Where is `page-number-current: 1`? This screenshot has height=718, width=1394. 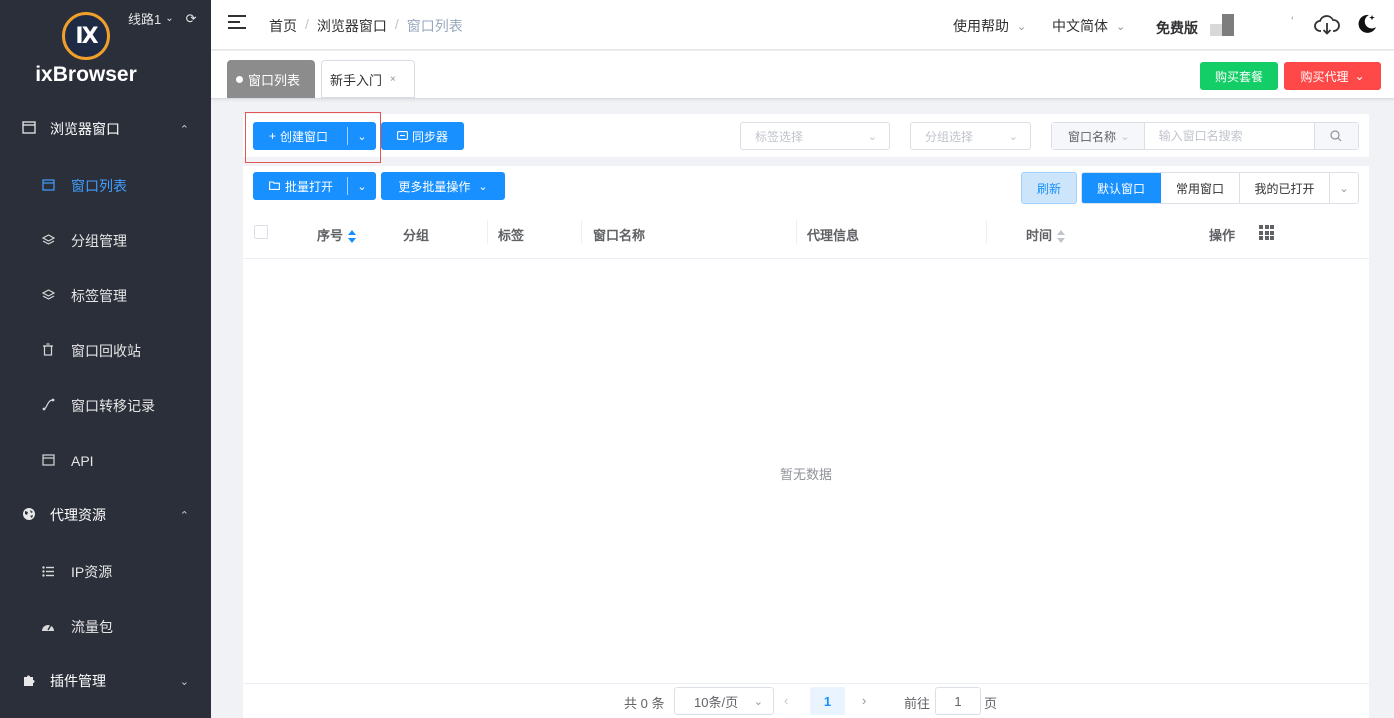
page-number-current: 1 is located at coordinates (827, 701).